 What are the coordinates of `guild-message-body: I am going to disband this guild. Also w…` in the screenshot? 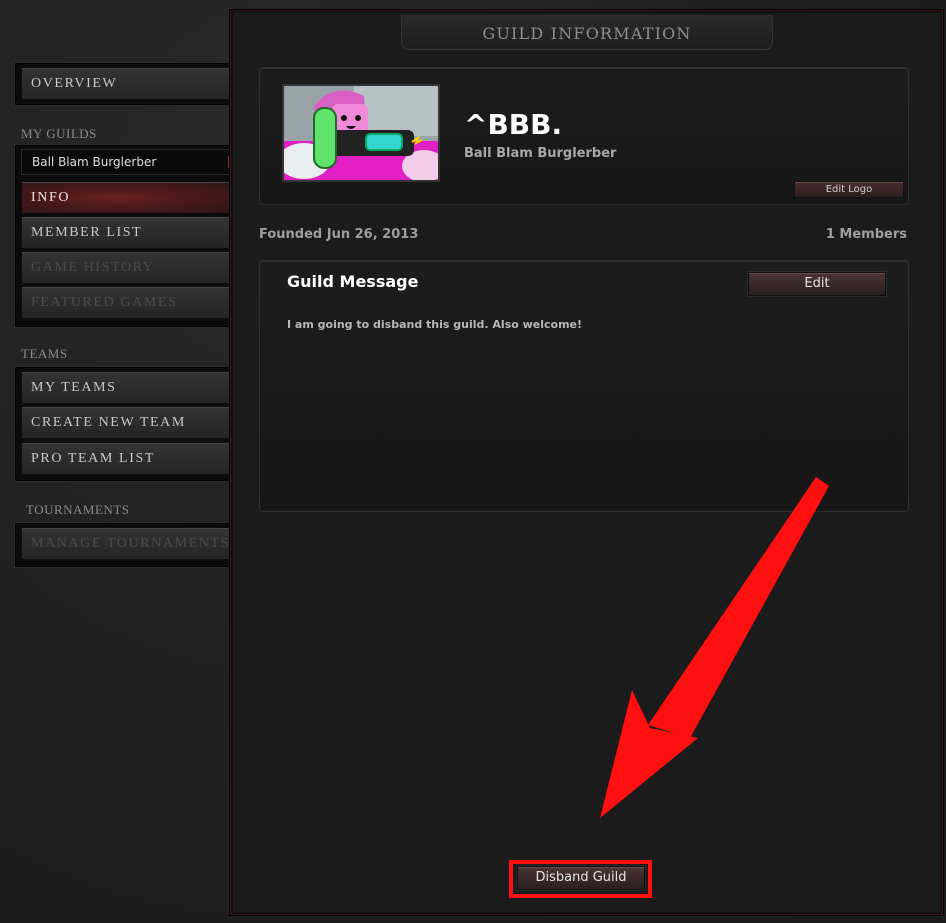 It's located at (435, 324).